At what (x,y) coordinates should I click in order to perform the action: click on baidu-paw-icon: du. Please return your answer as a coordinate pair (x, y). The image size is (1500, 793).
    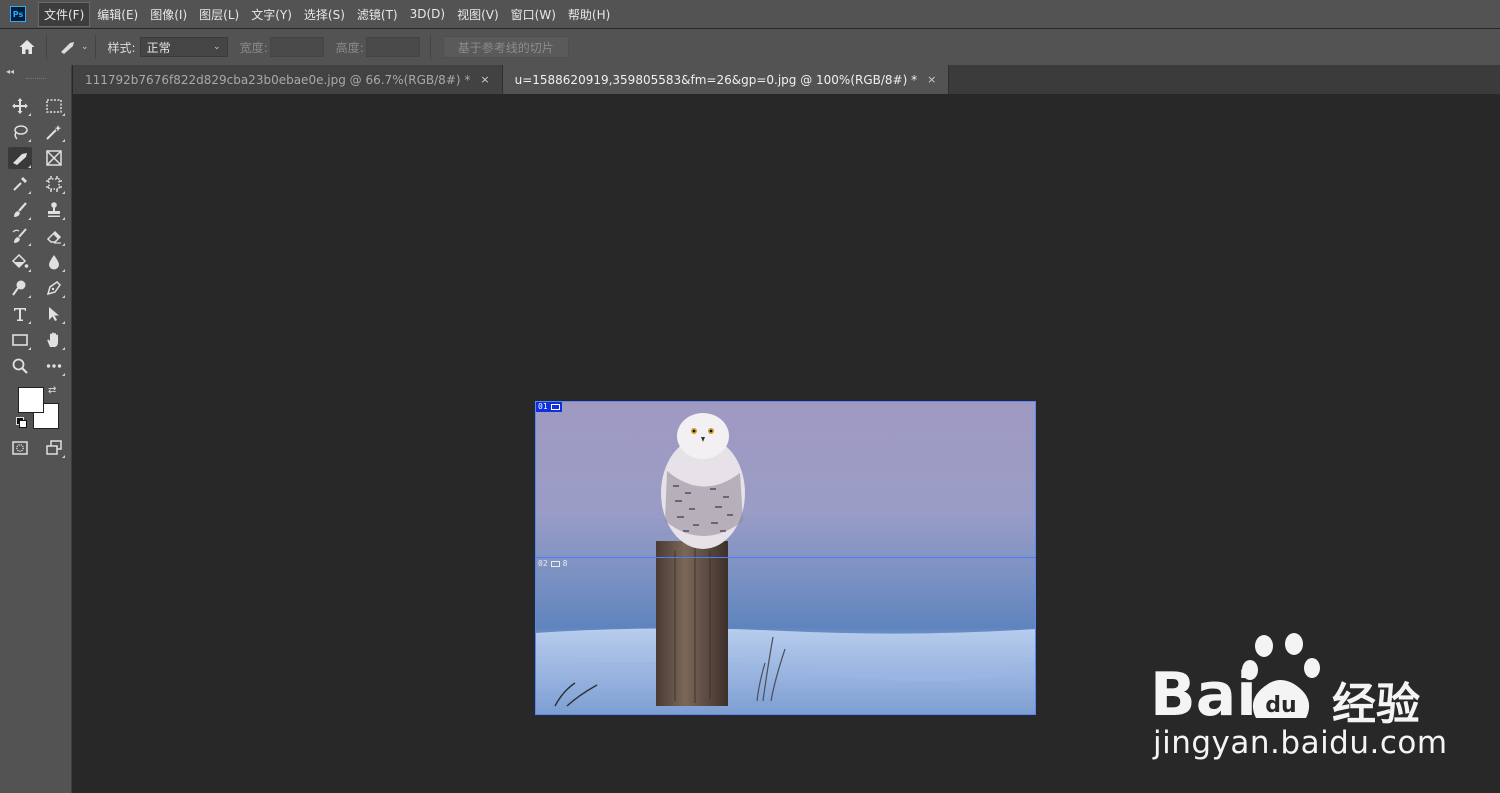
    Looking at the image, I should click on (1281, 675).